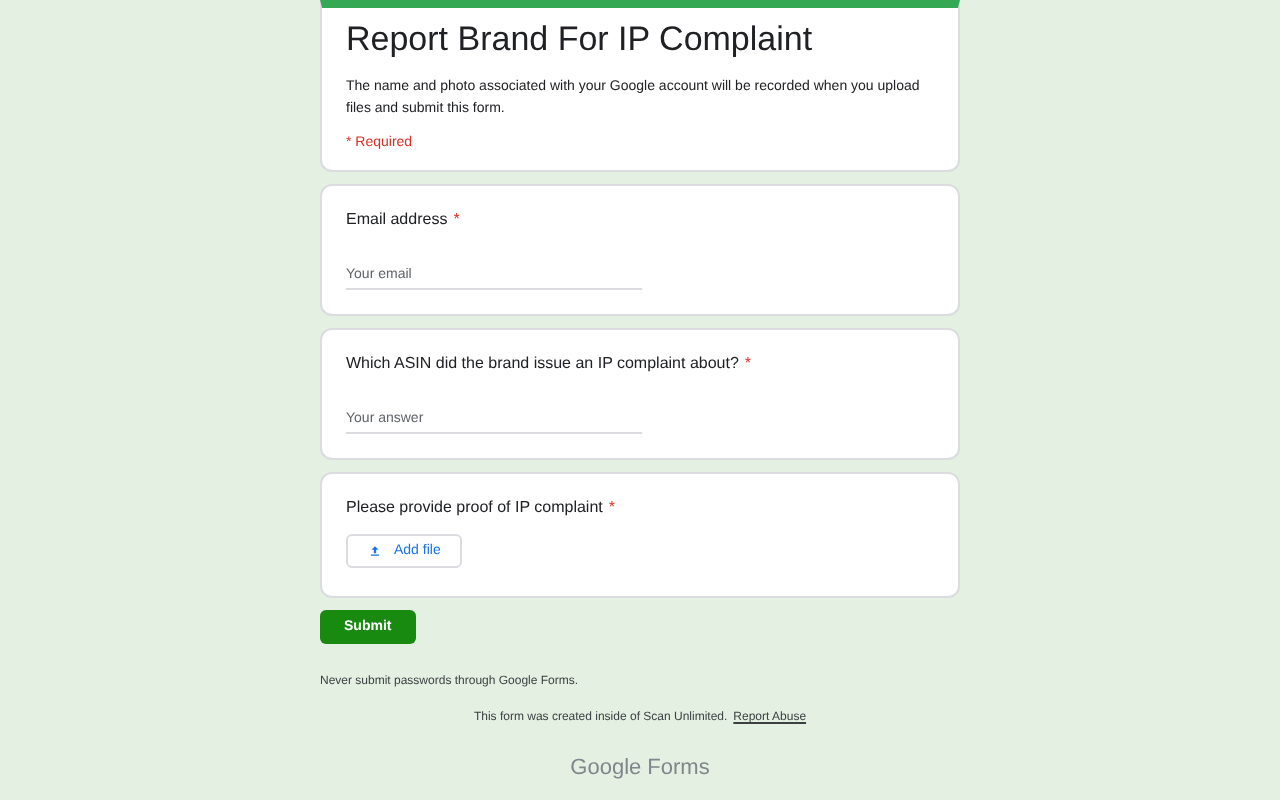 The image size is (1280, 800). I want to click on form-title: Report Brand For IP Complaint, so click(580, 40).